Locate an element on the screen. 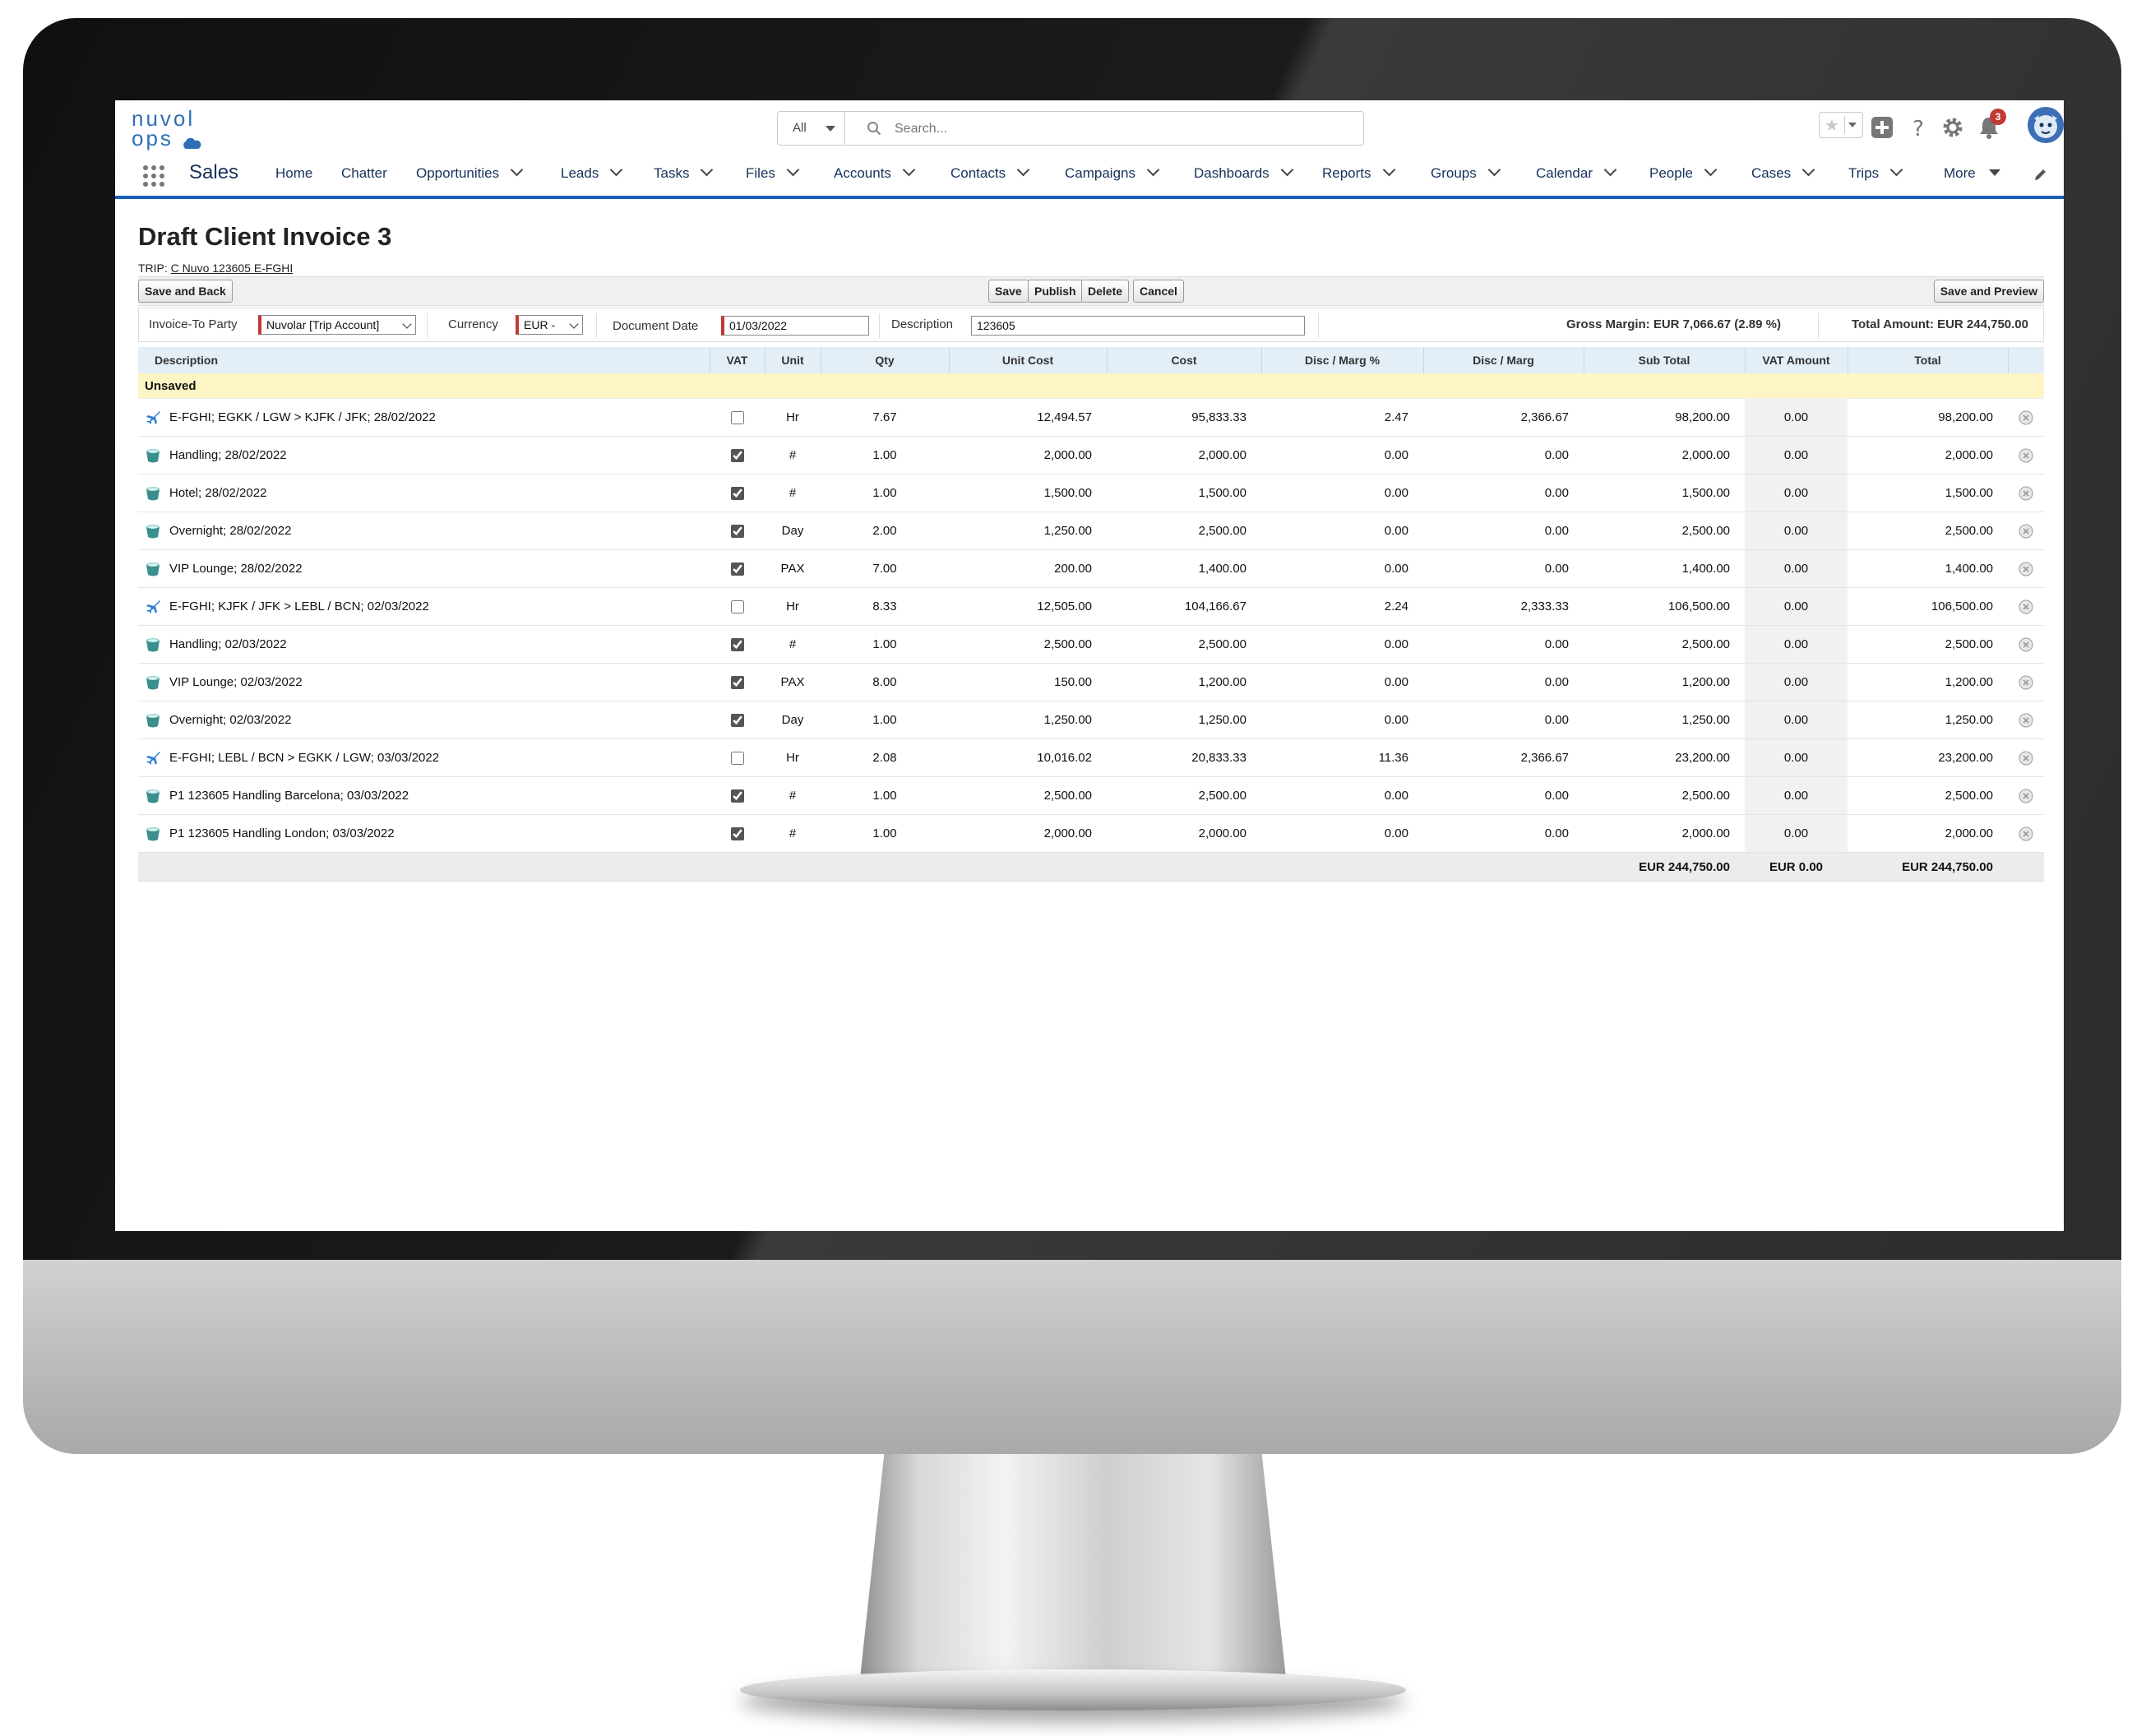 Image resolution: width=2146 pixels, height=1736 pixels. cell-disc-marg-pct: 11.36 is located at coordinates (1342, 757).